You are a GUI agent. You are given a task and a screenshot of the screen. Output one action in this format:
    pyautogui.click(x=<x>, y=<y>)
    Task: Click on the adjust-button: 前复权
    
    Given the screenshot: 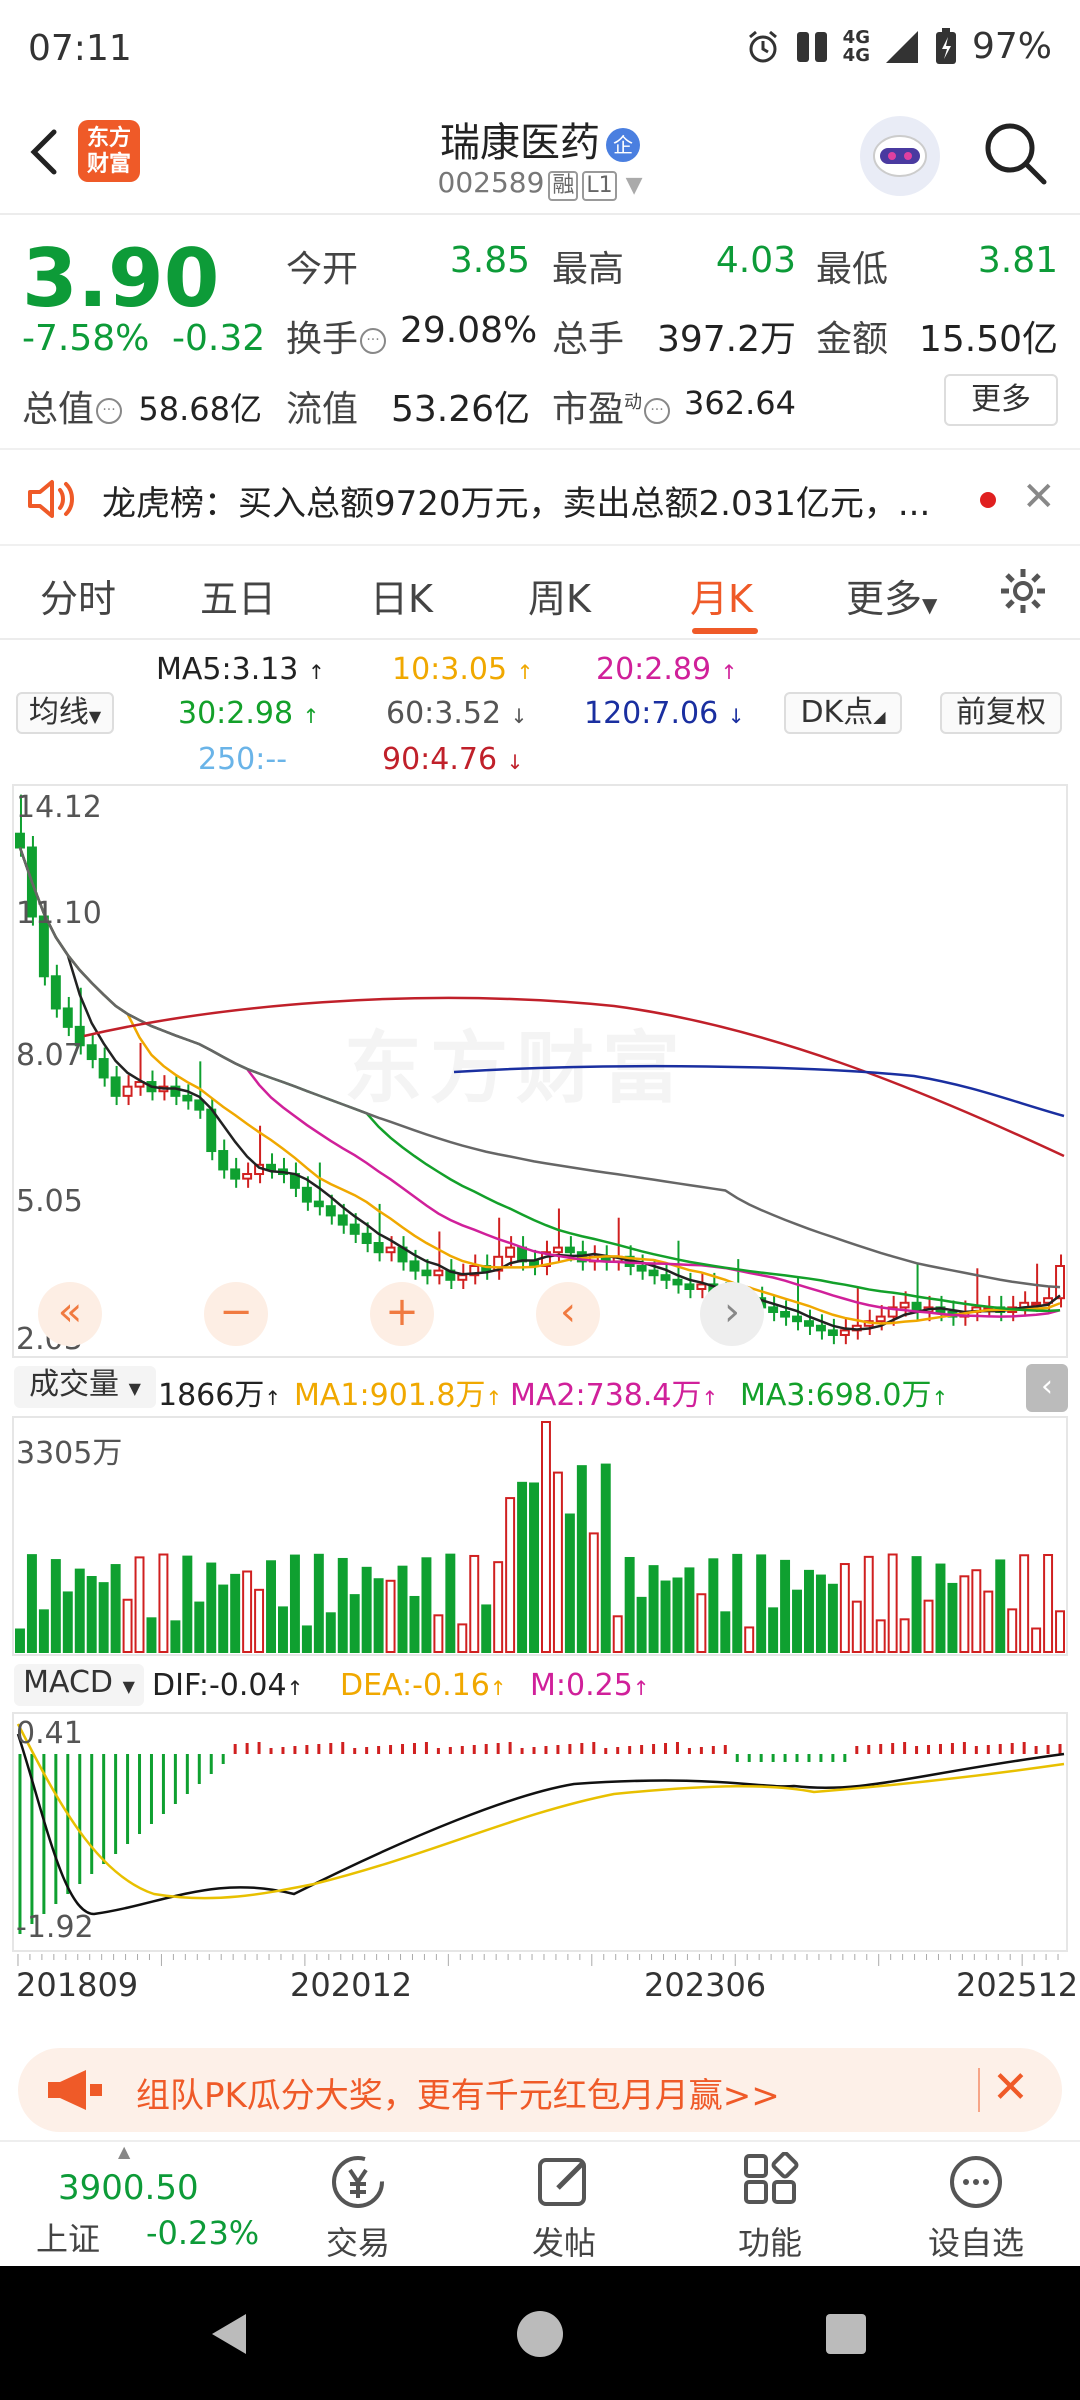 What is the action you would take?
    pyautogui.click(x=1001, y=713)
    